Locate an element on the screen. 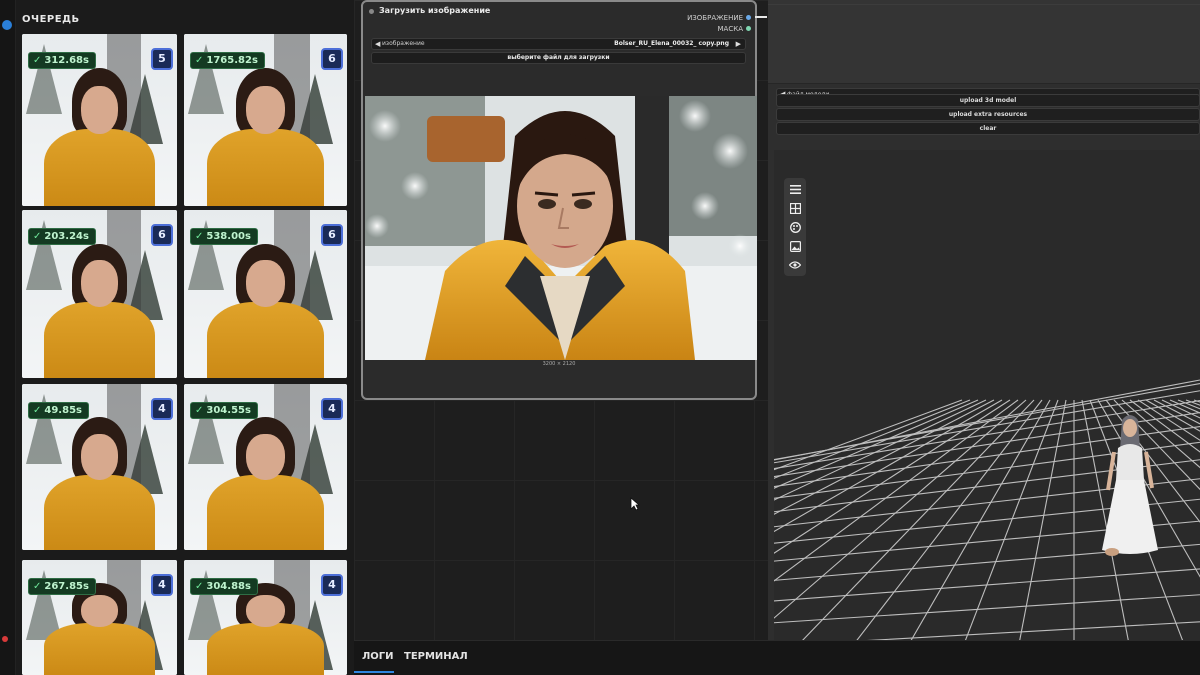 This screenshot has width=1200, height=675. upload-3d-model-button: upload 3d model is located at coordinates (988, 100).